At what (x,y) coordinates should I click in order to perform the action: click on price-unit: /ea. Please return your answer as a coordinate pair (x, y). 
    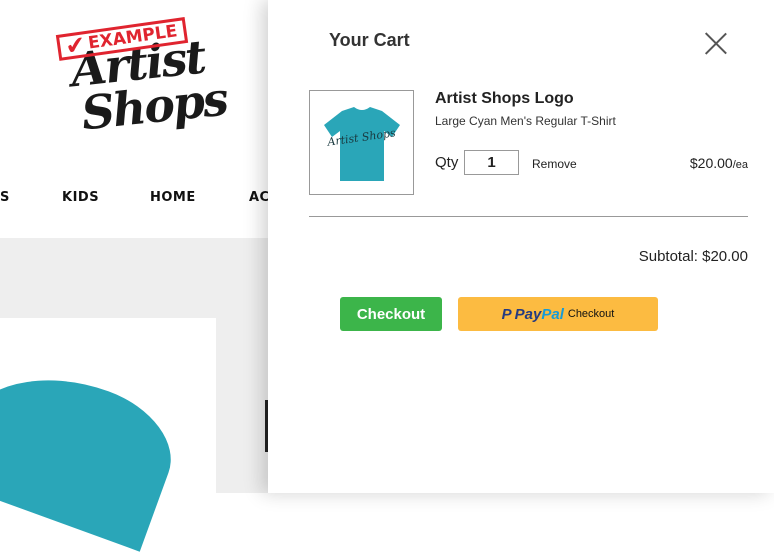
    Looking at the image, I should click on (740, 165).